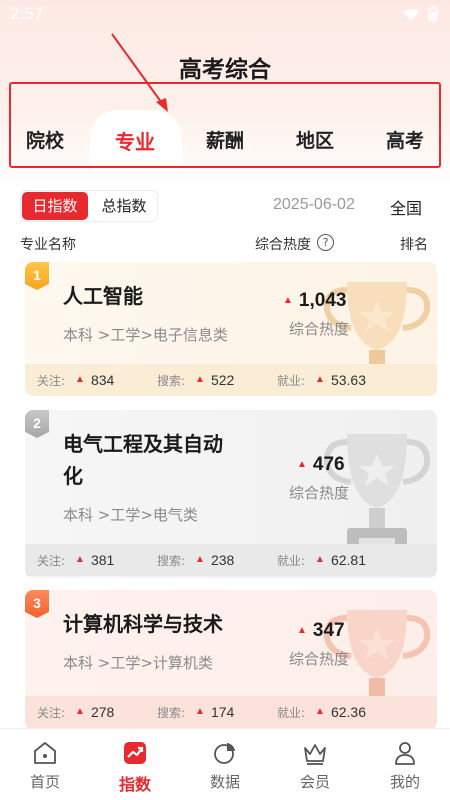  I want to click on stats-bar: 关注: ▲ 381 搜索: ▲ 238 就业: ▲ 62.81, so click(231, 560).